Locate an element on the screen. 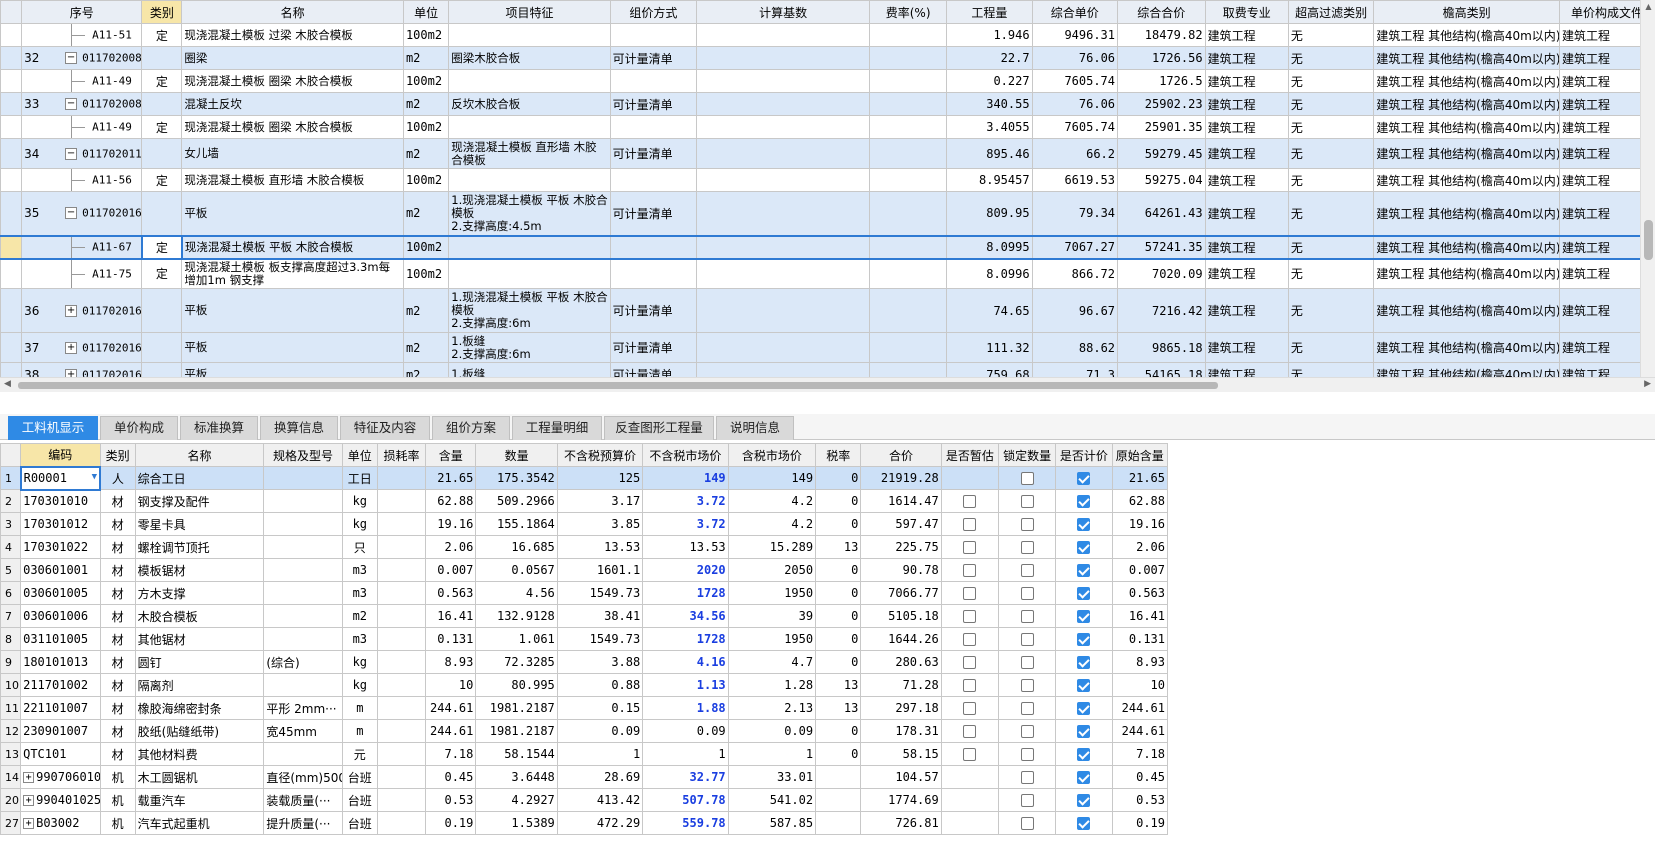  unit-price-cell: 79.34 is located at coordinates (1075, 213).